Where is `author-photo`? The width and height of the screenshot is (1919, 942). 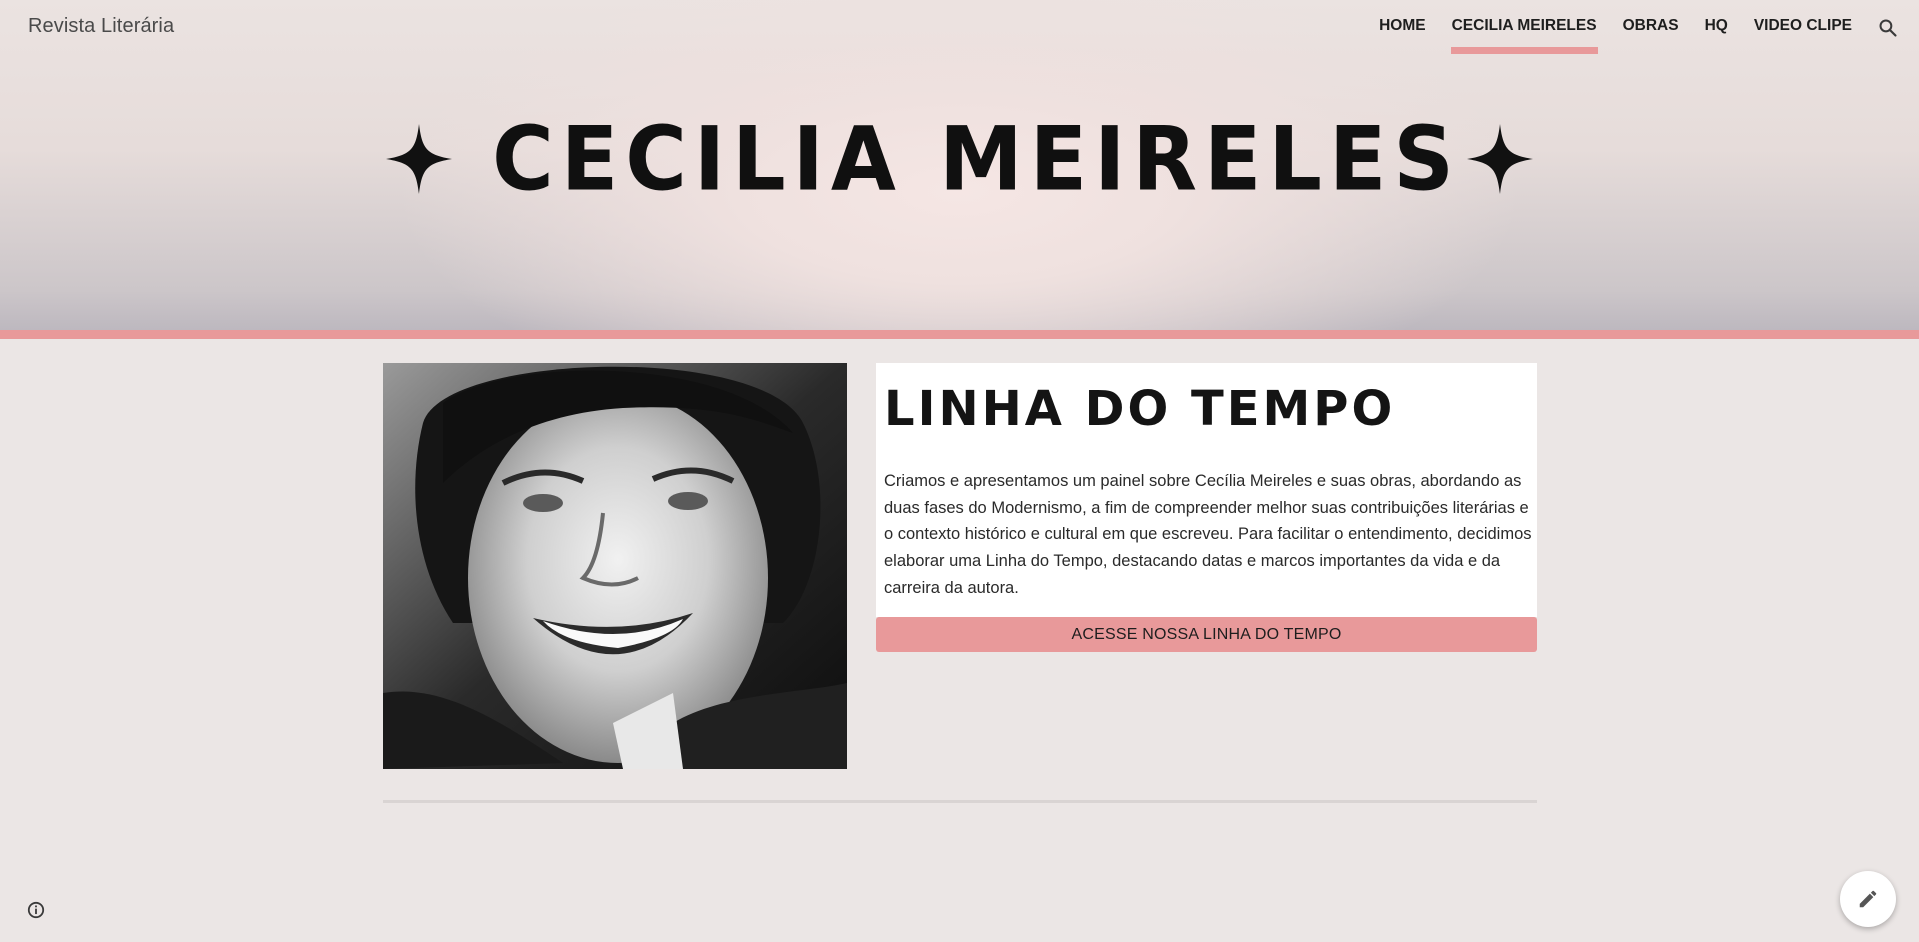 author-photo is located at coordinates (615, 566).